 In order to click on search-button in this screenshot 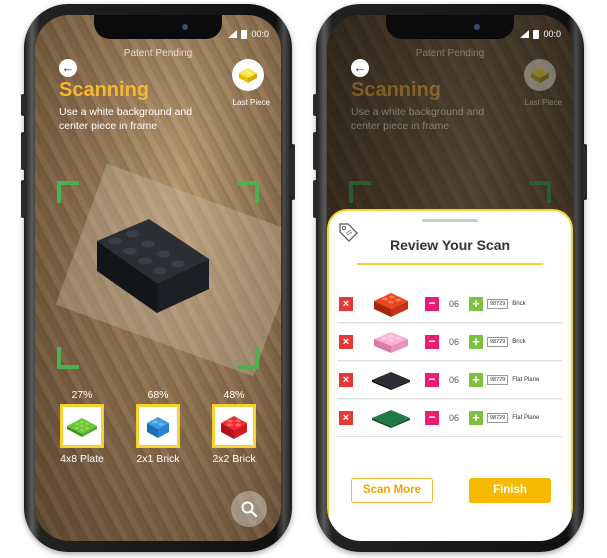, I will do `click(249, 509)`.